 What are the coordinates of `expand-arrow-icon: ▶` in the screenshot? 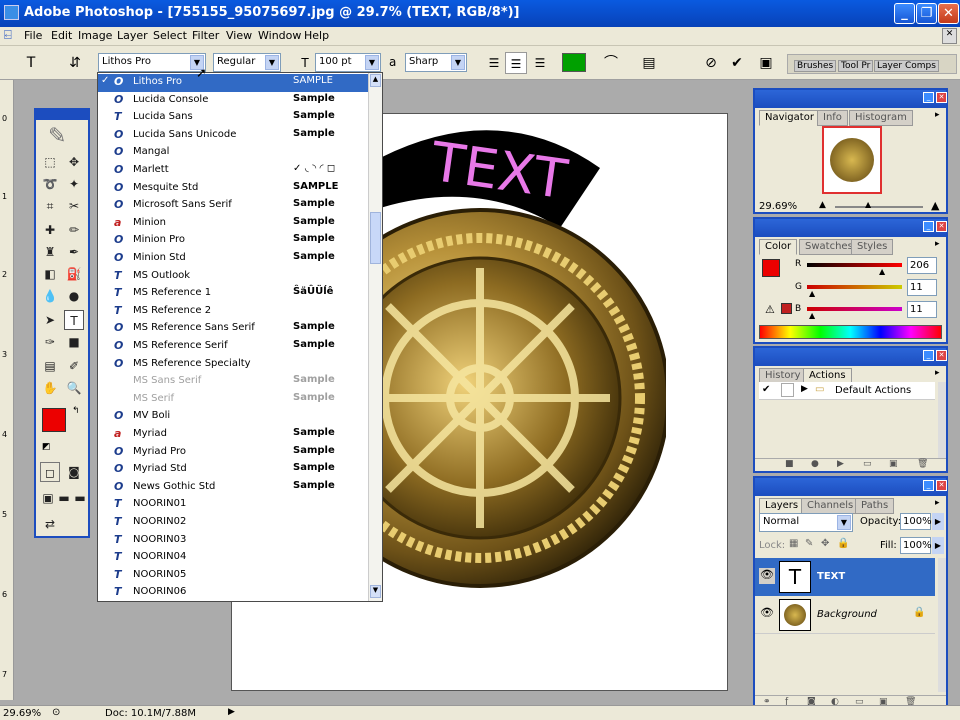 It's located at (804, 389).